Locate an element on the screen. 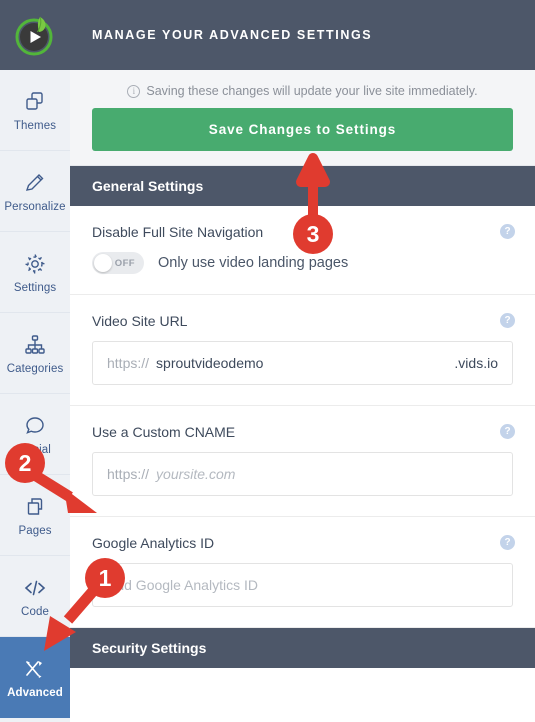 The height and width of the screenshot is (722, 535). toggle-row: OFF Only use video landing pages is located at coordinates (302, 263).